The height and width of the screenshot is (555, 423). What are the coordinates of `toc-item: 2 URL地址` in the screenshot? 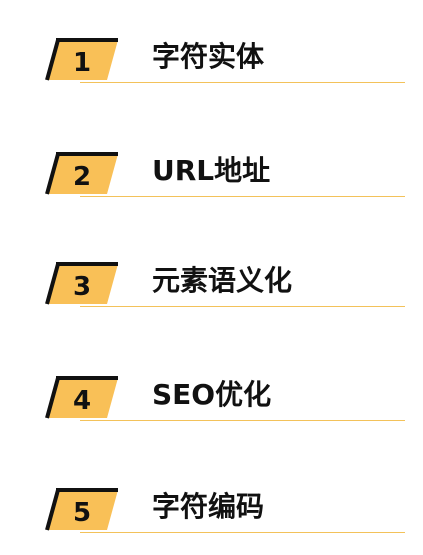 It's located at (223, 178).